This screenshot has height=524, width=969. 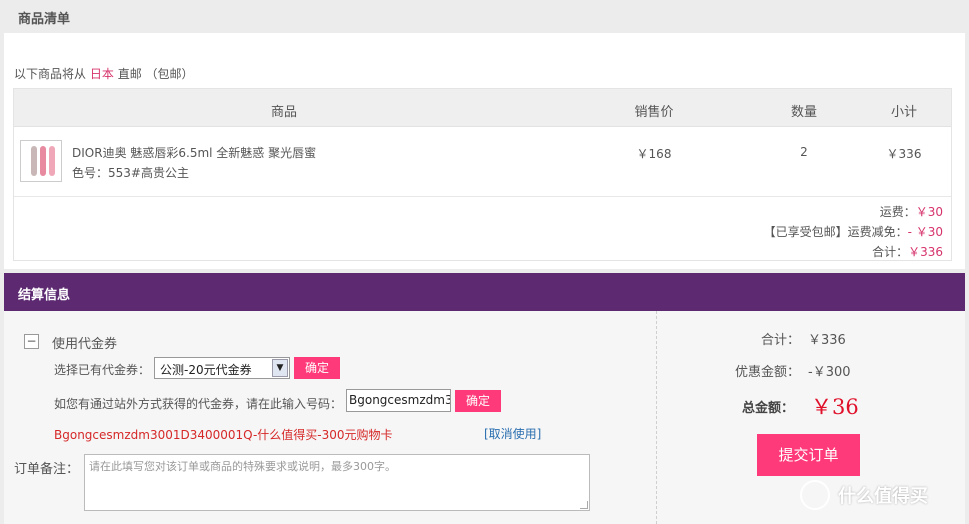 I want to click on collapse-toggle-button: −, so click(x=31, y=341).